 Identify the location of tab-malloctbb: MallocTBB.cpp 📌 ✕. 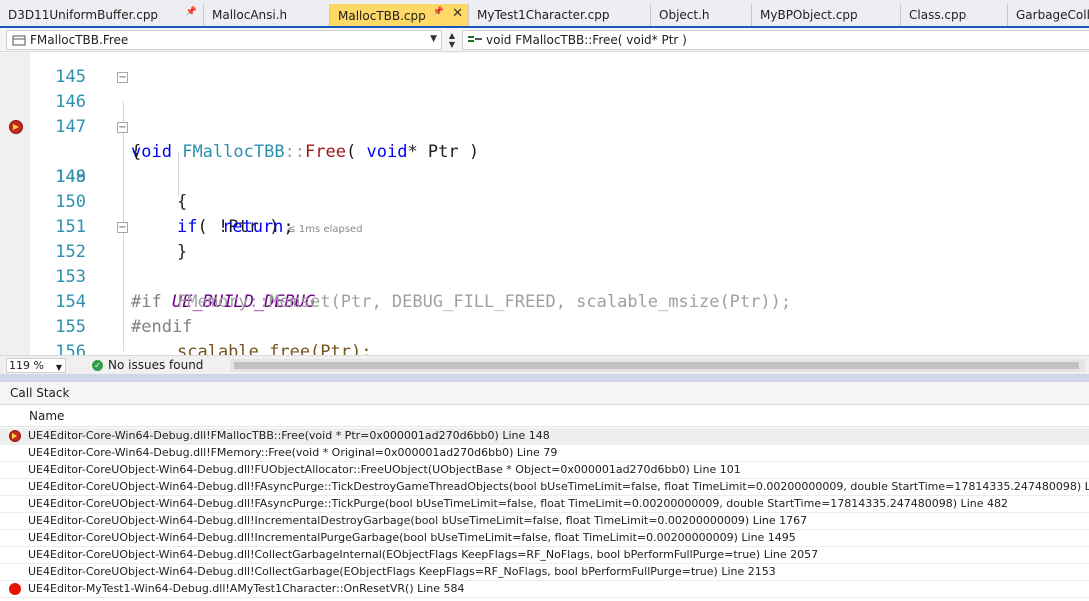
(399, 15).